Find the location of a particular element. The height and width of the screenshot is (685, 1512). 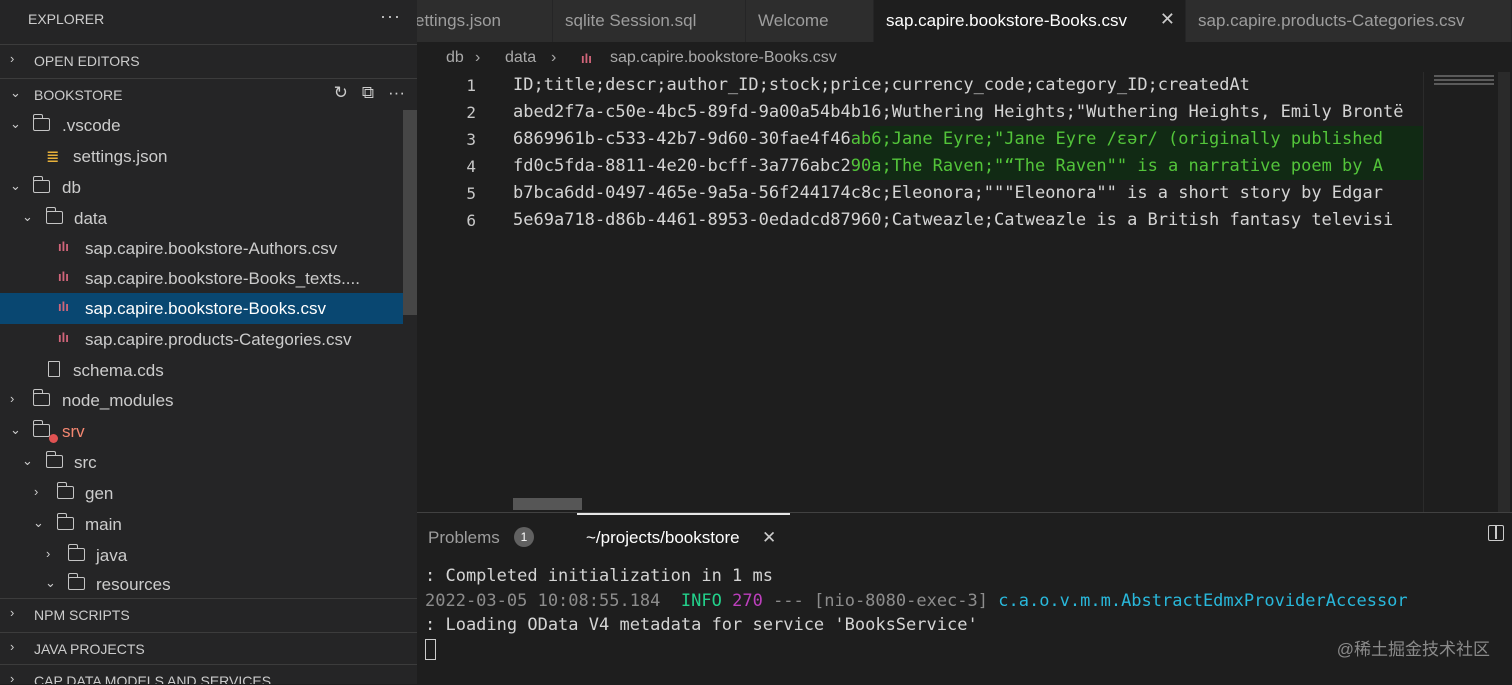

active-tab-indicator is located at coordinates (683, 514).